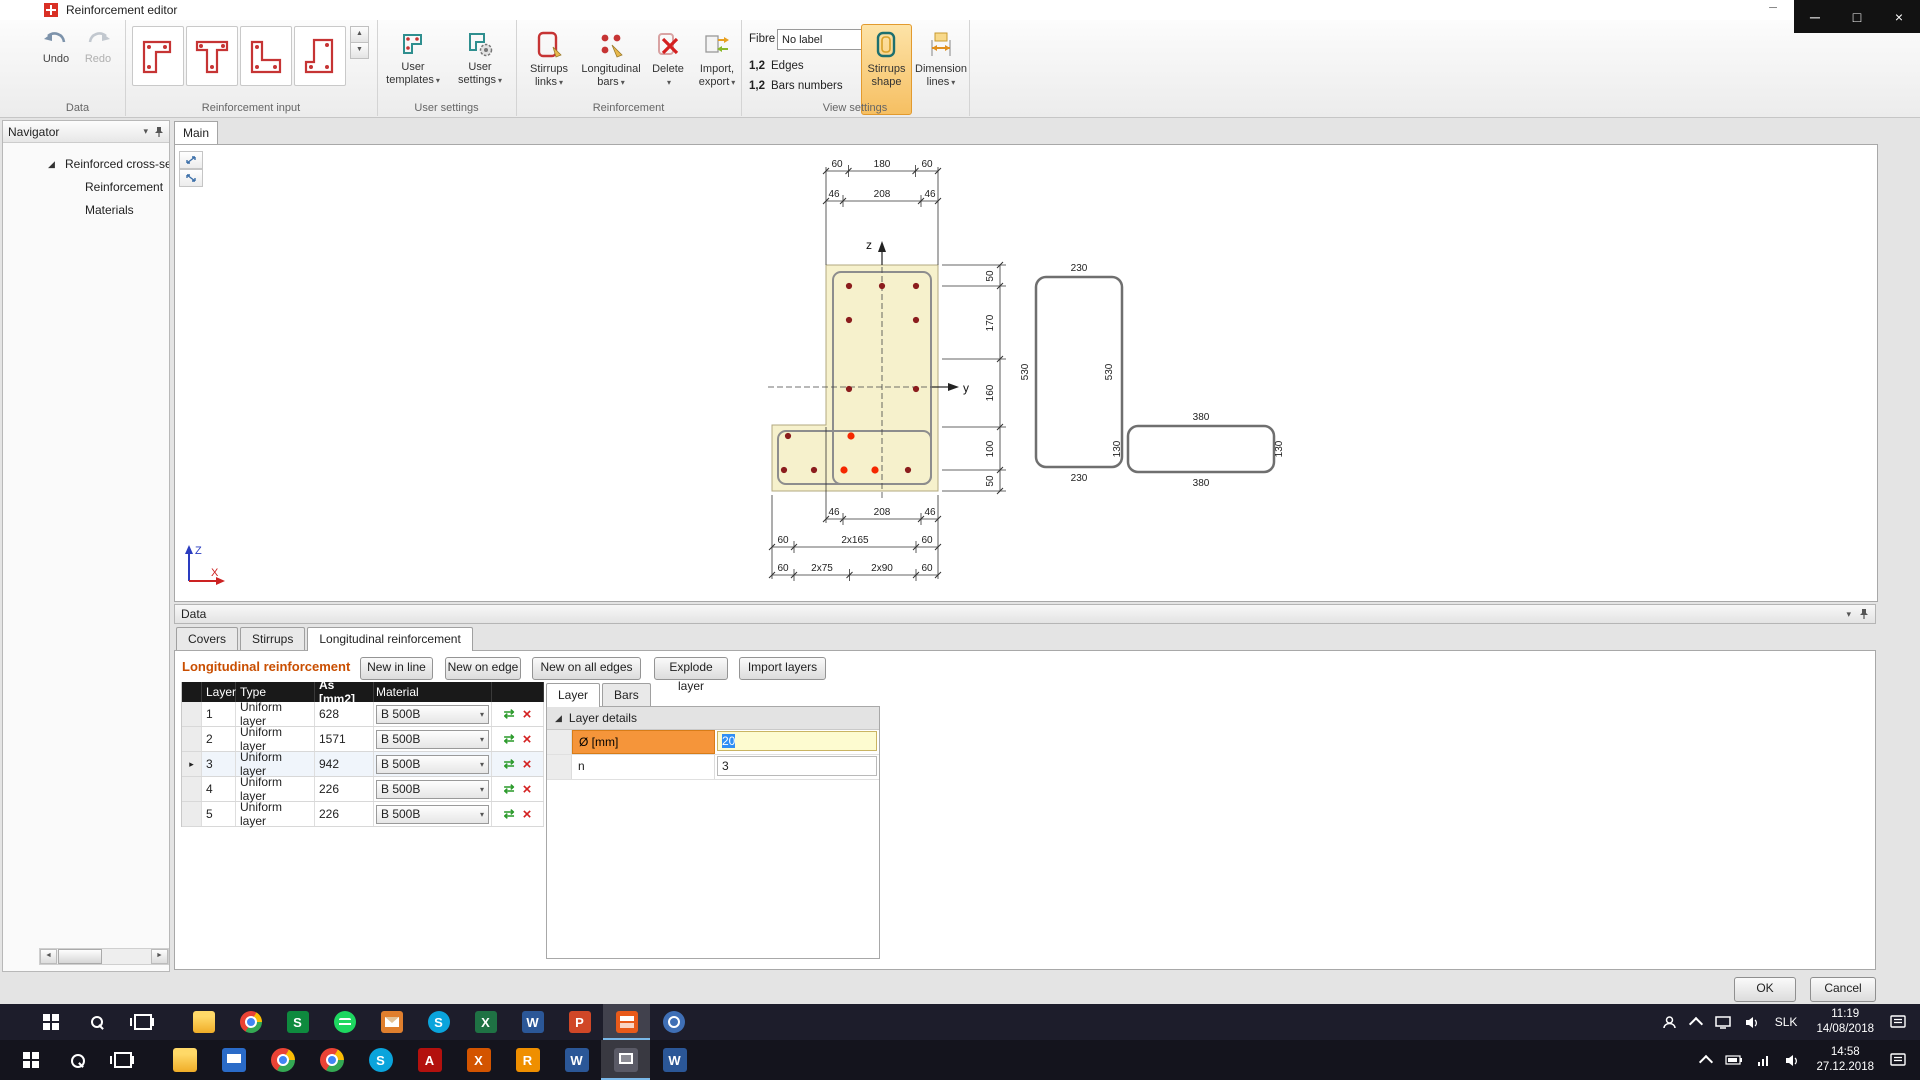 This screenshot has width=1920, height=1080. Describe the element at coordinates (123, 1060) in the screenshot. I see `task-view-button` at that location.